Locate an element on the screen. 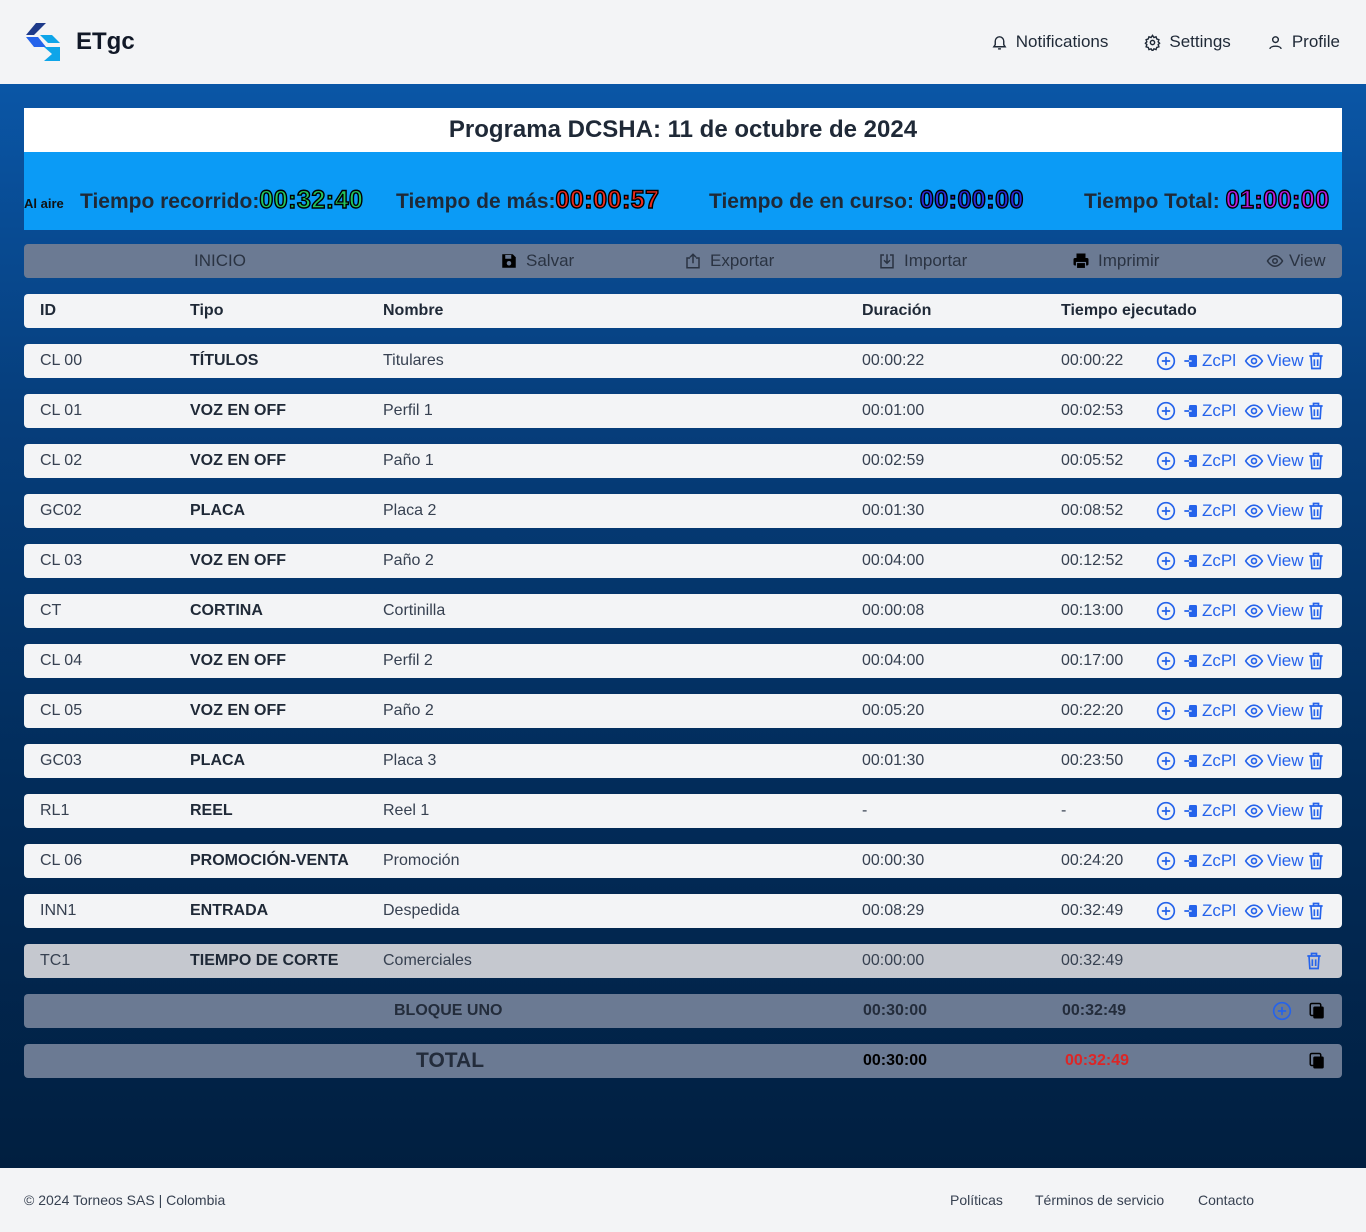  block-duracion: 00:30:00 is located at coordinates (895, 1010).